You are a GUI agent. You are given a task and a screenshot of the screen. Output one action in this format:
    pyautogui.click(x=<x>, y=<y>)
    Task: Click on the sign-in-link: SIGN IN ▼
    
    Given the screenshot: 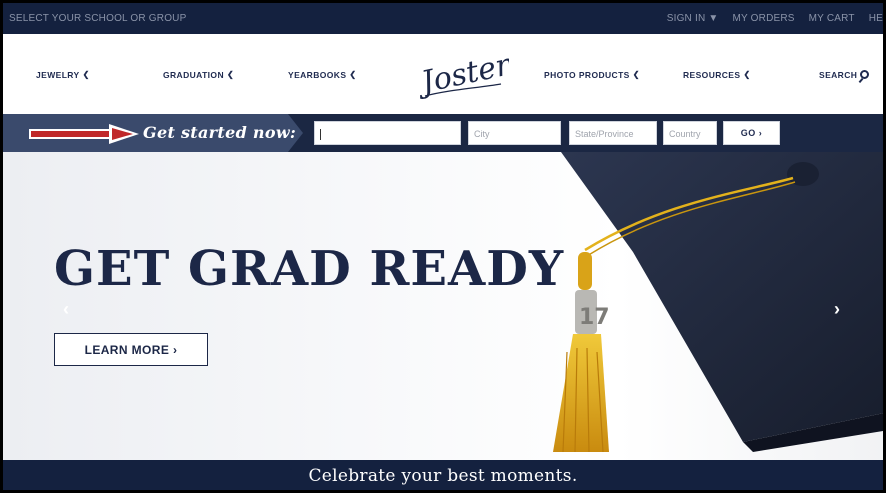 What is the action you would take?
    pyautogui.click(x=693, y=18)
    